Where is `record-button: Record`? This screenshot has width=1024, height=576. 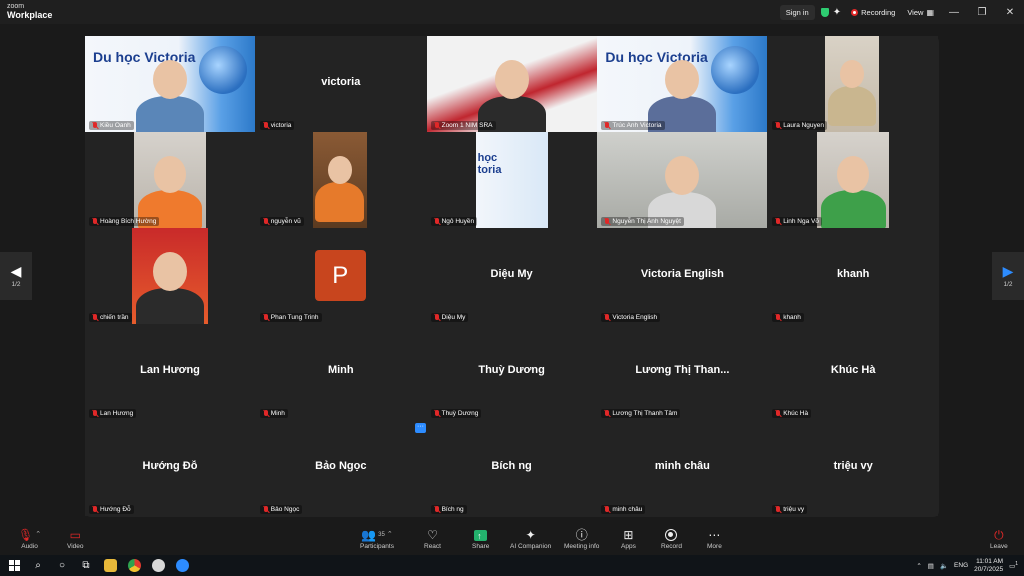 record-button: Record is located at coordinates (671, 538).